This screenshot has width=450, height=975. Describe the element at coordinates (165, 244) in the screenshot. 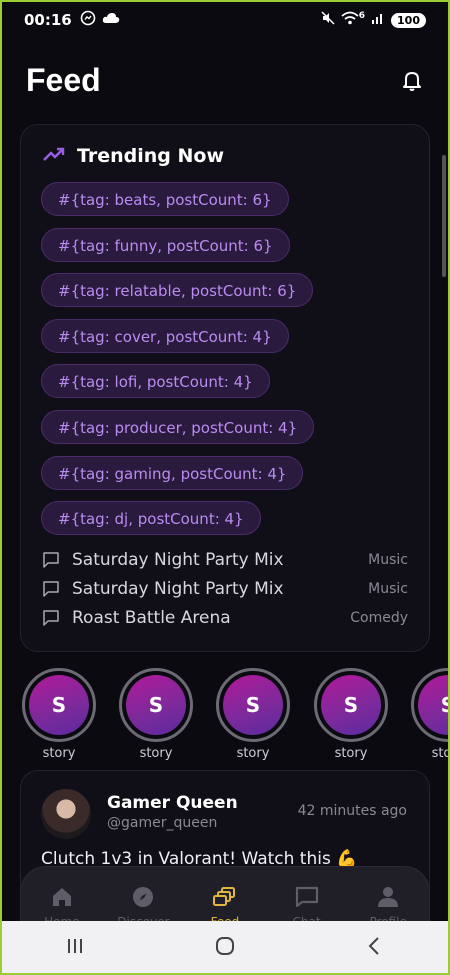

I see `hashtag-chip-funny: #{tag: funny, postCount: 6}` at that location.